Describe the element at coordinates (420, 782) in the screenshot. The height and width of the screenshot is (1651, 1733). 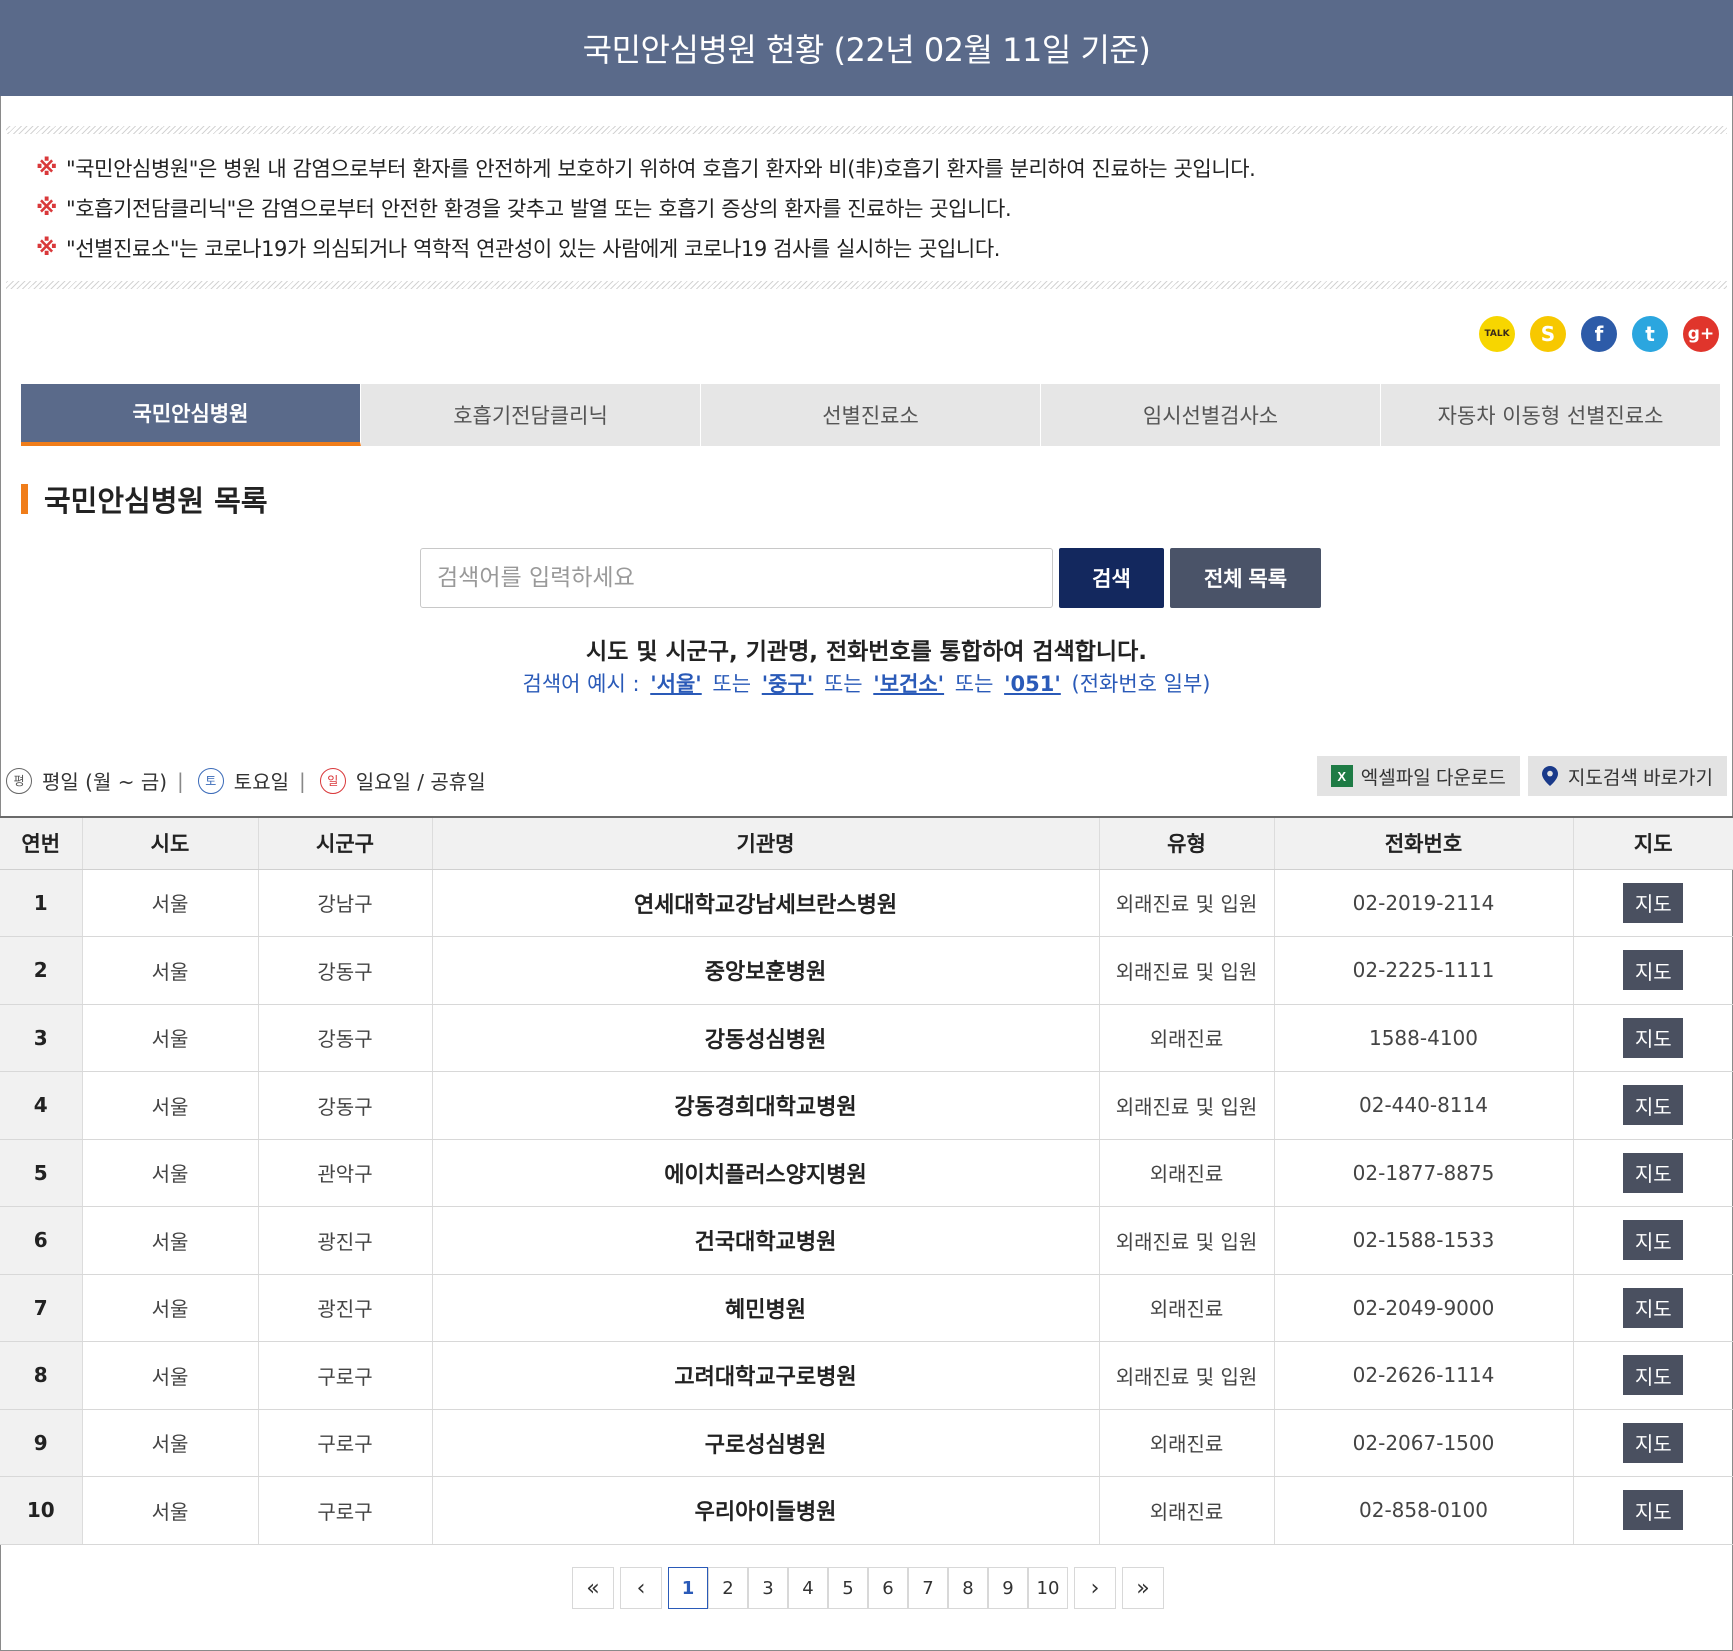
I see `sunday-label: 일요일 / 공휴일` at that location.